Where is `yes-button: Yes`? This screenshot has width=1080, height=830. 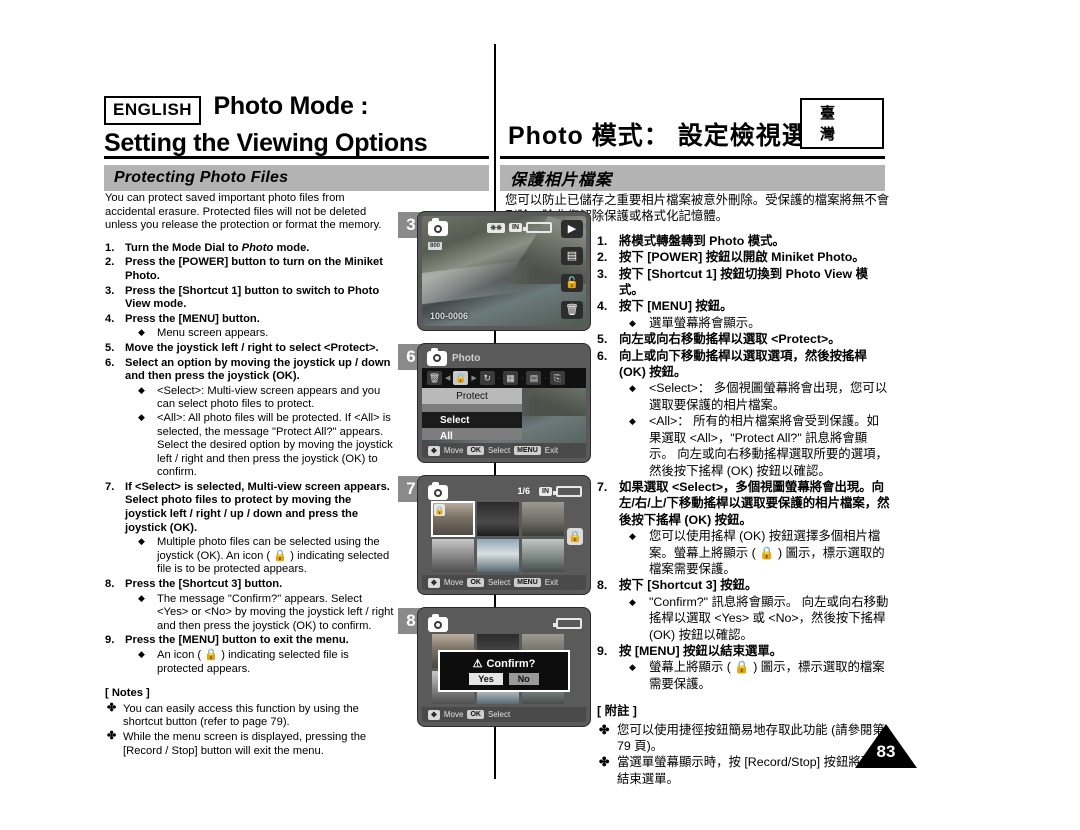
yes-button: Yes is located at coordinates (486, 679).